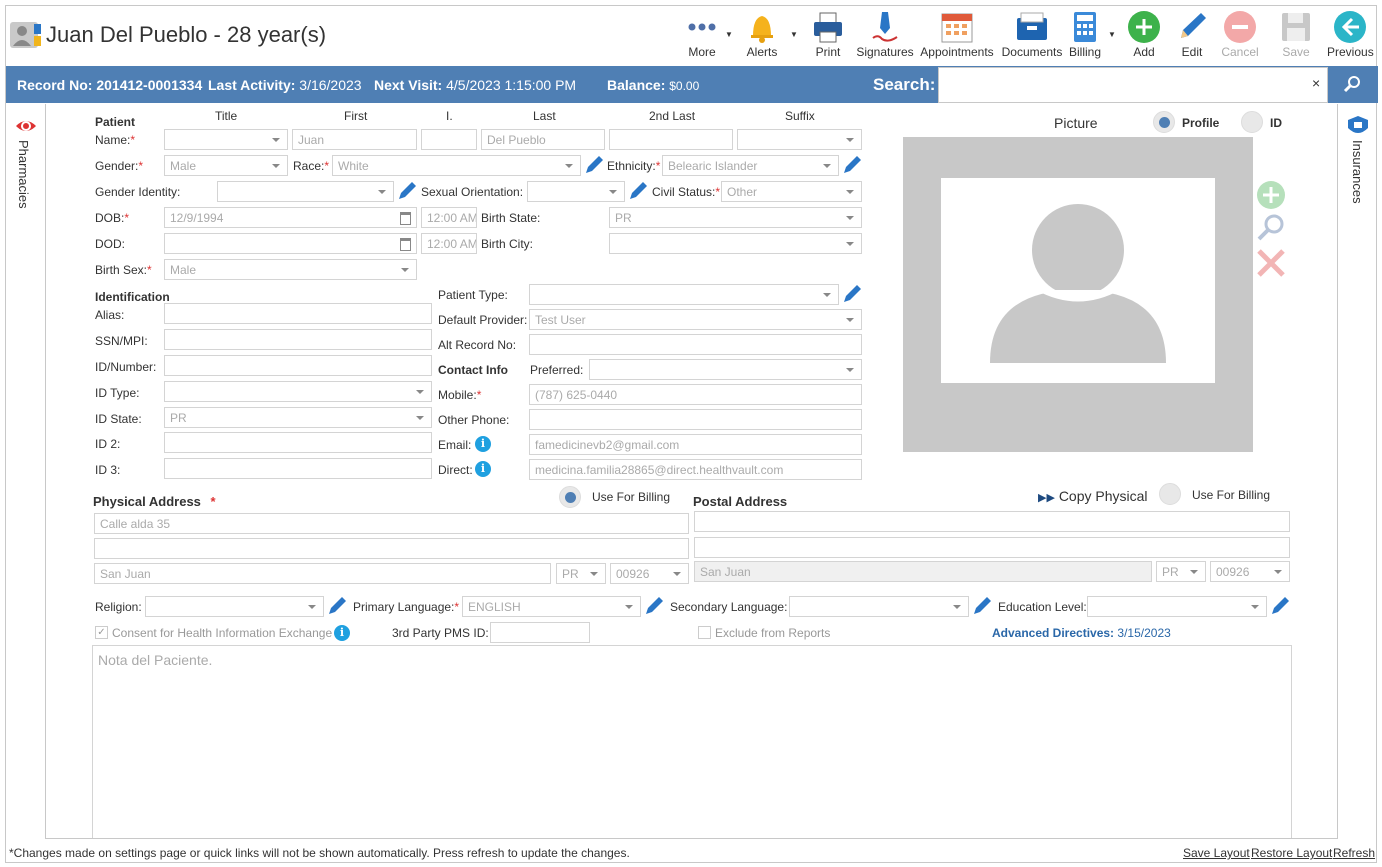 This screenshot has height=867, width=1382. Describe the element at coordinates (725, 369) in the screenshot. I see `preferred-select` at that location.